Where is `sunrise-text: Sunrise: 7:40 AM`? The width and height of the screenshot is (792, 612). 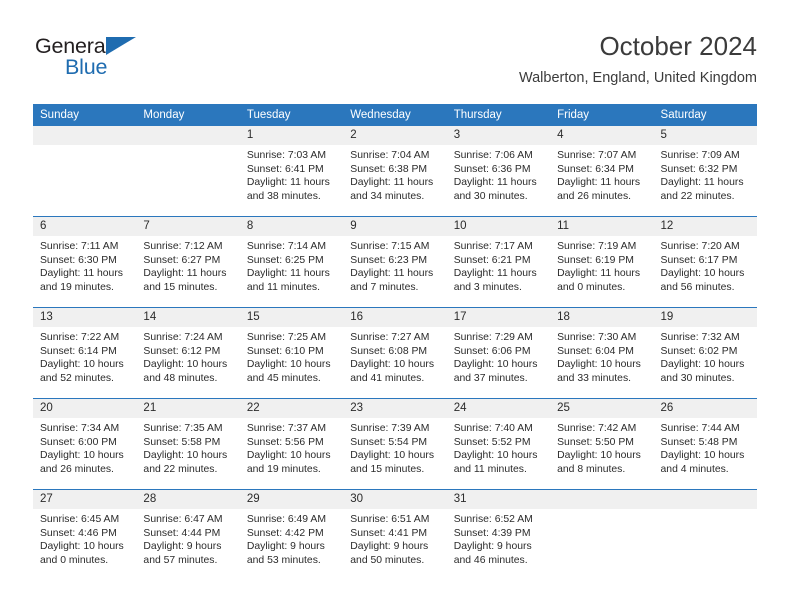
sunrise-text: Sunrise: 7:40 AM is located at coordinates (493, 428).